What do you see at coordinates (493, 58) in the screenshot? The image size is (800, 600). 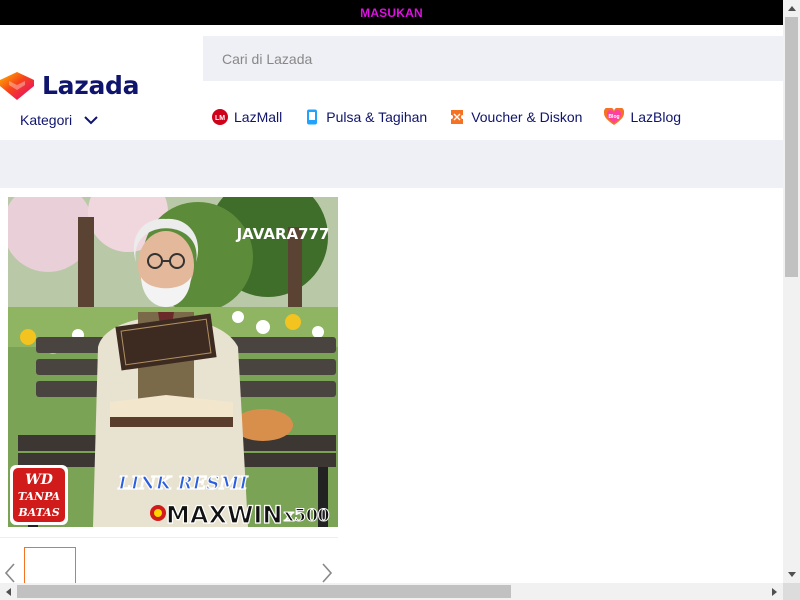 I see `search-input` at bounding box center [493, 58].